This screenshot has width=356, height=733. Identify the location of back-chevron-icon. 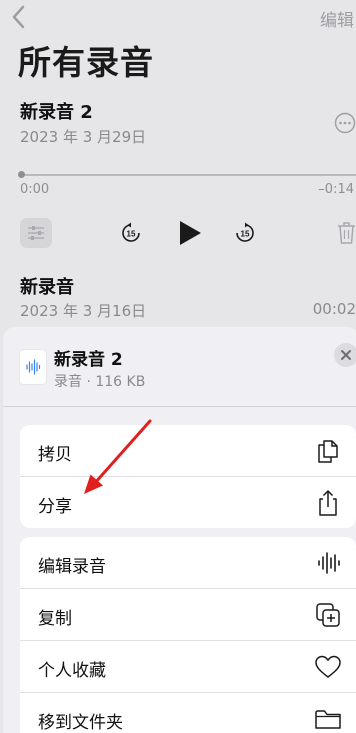
(20, 17).